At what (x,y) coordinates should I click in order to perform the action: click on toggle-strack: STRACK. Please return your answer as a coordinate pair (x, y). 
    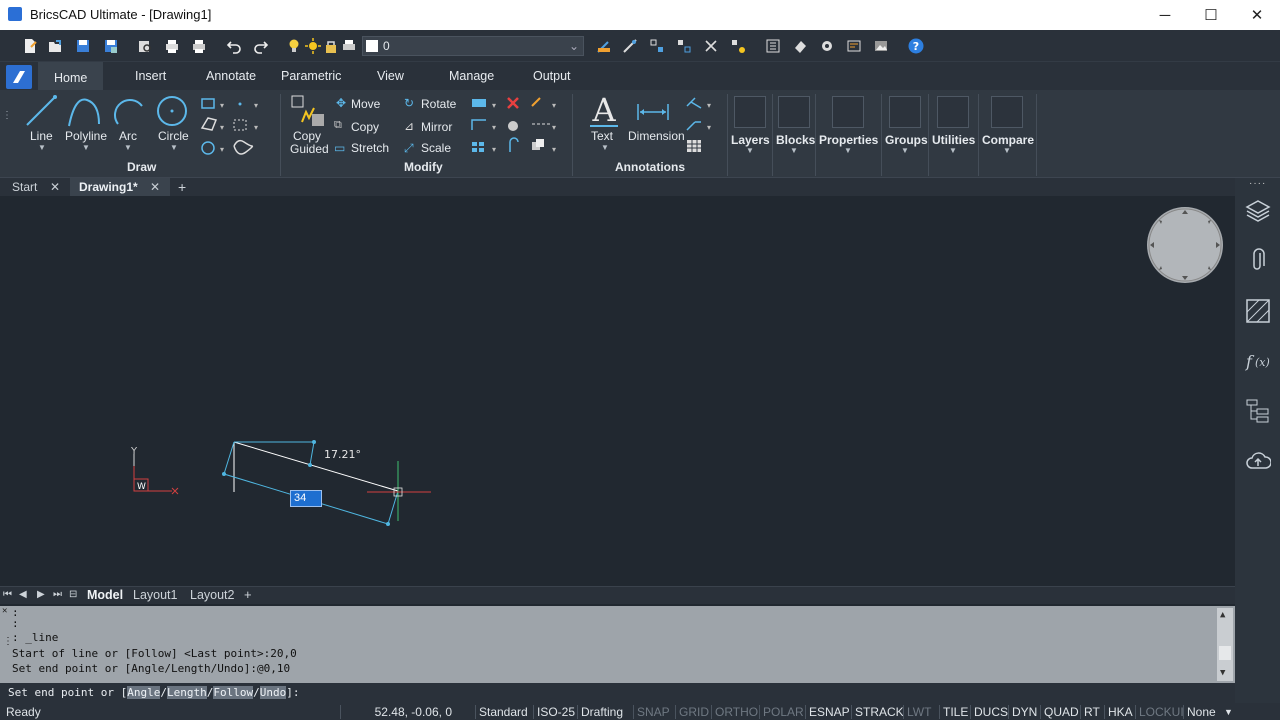
    Looking at the image, I should click on (877, 712).